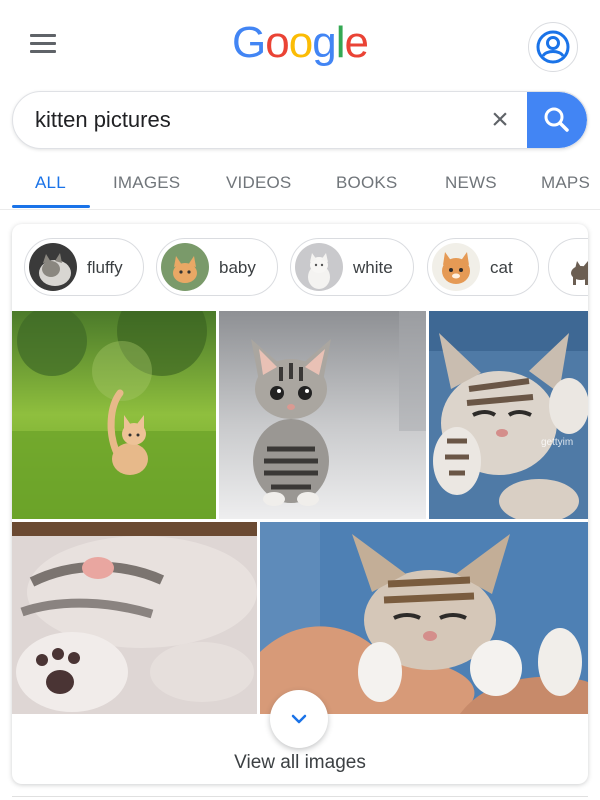 This screenshot has width=600, height=800. What do you see at coordinates (300, 763) in the screenshot?
I see `view-all-images-link: View all images` at bounding box center [300, 763].